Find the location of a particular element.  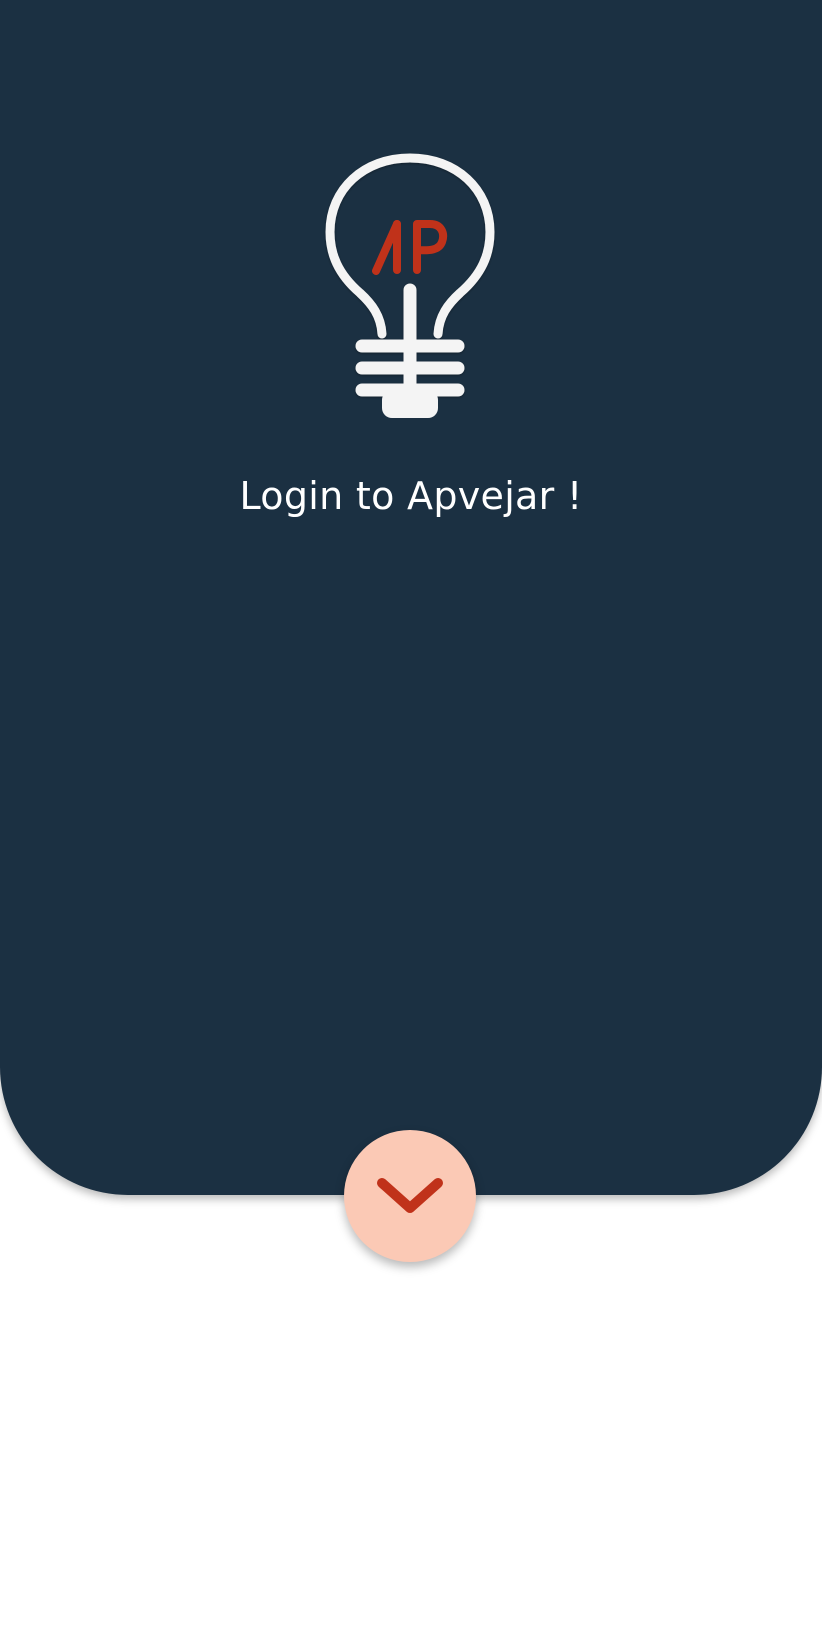

login-title: Login to Apvejar ! is located at coordinates (411, 496).